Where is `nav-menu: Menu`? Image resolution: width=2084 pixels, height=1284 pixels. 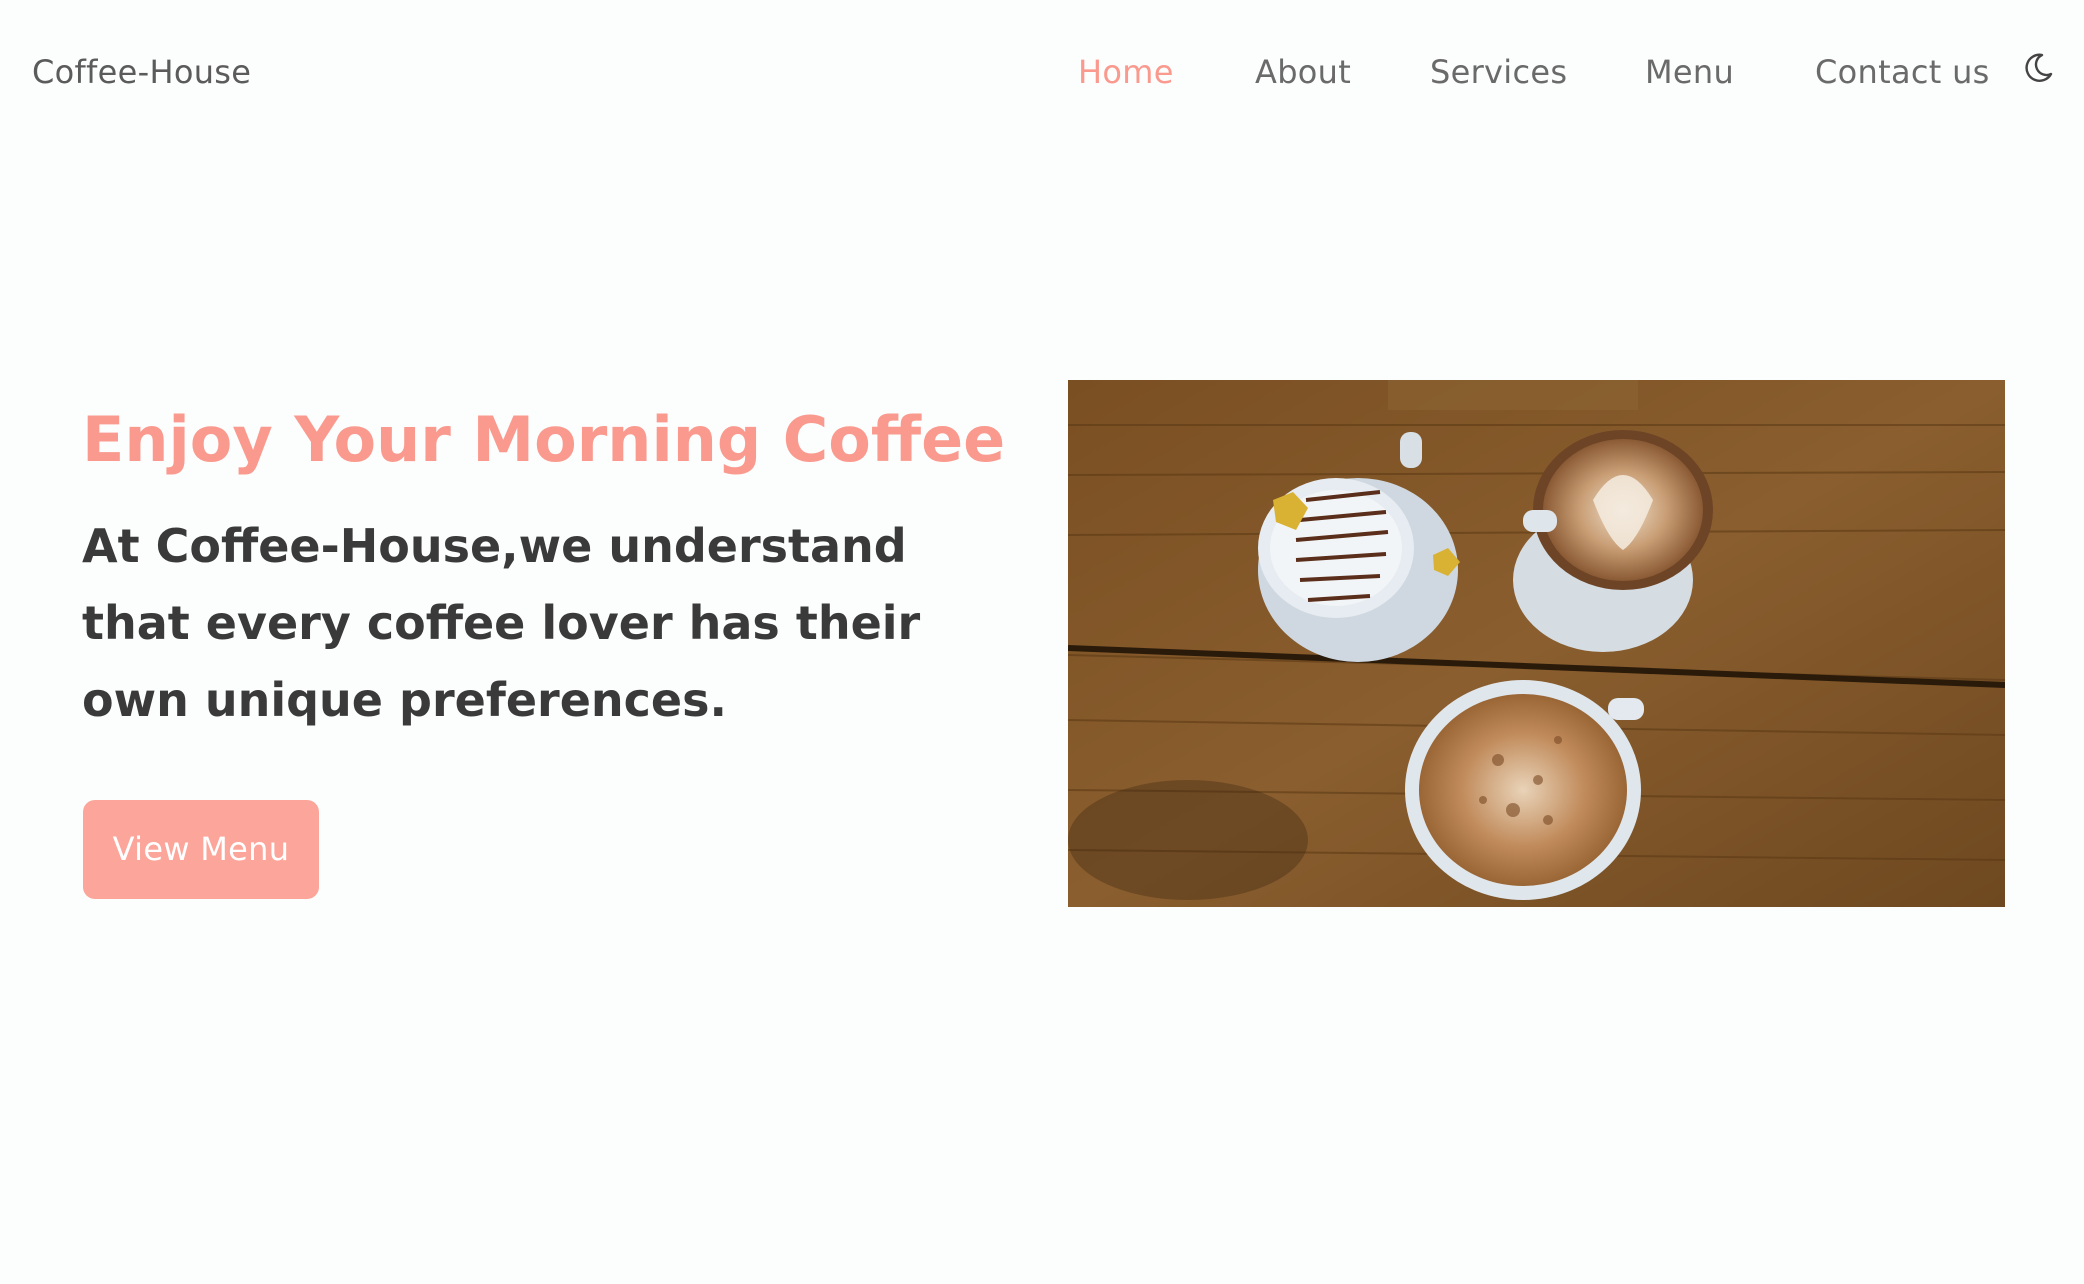
nav-menu: Menu is located at coordinates (1689, 72).